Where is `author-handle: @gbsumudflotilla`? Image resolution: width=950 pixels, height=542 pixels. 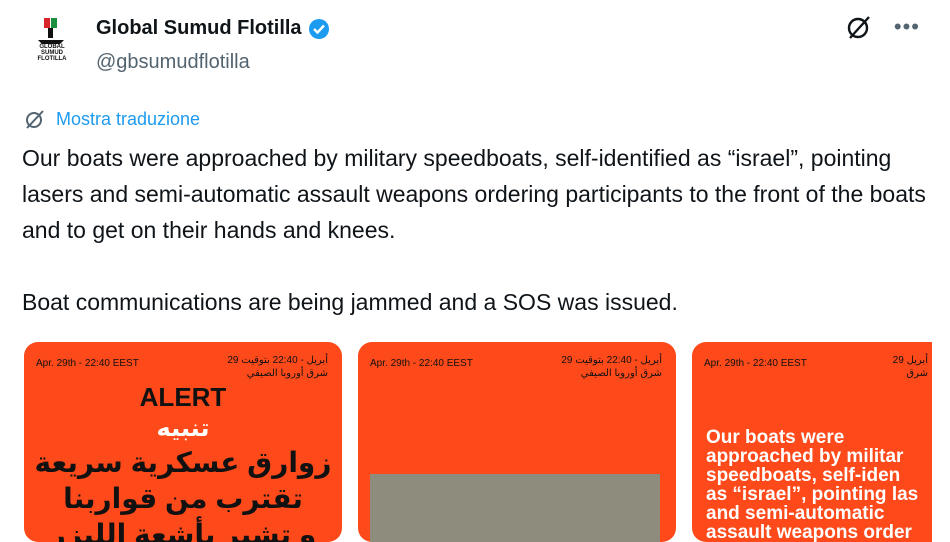
author-handle: @gbsumudflotilla is located at coordinates (173, 62).